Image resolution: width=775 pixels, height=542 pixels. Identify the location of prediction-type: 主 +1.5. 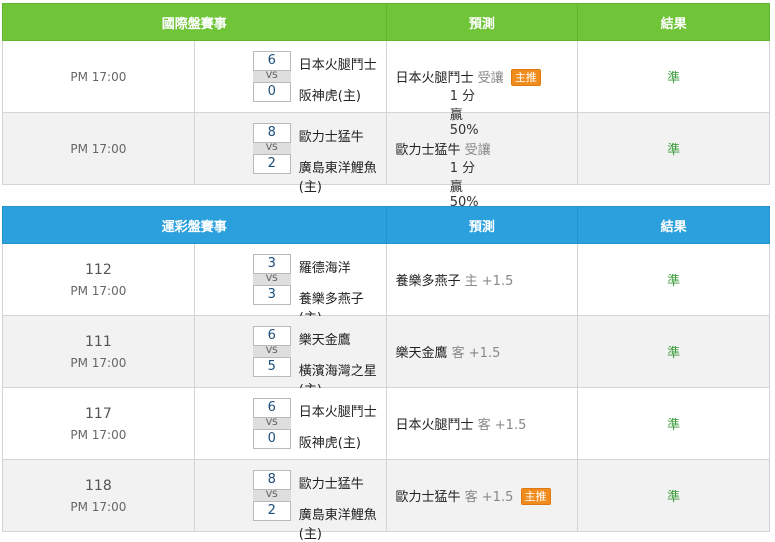
(489, 281).